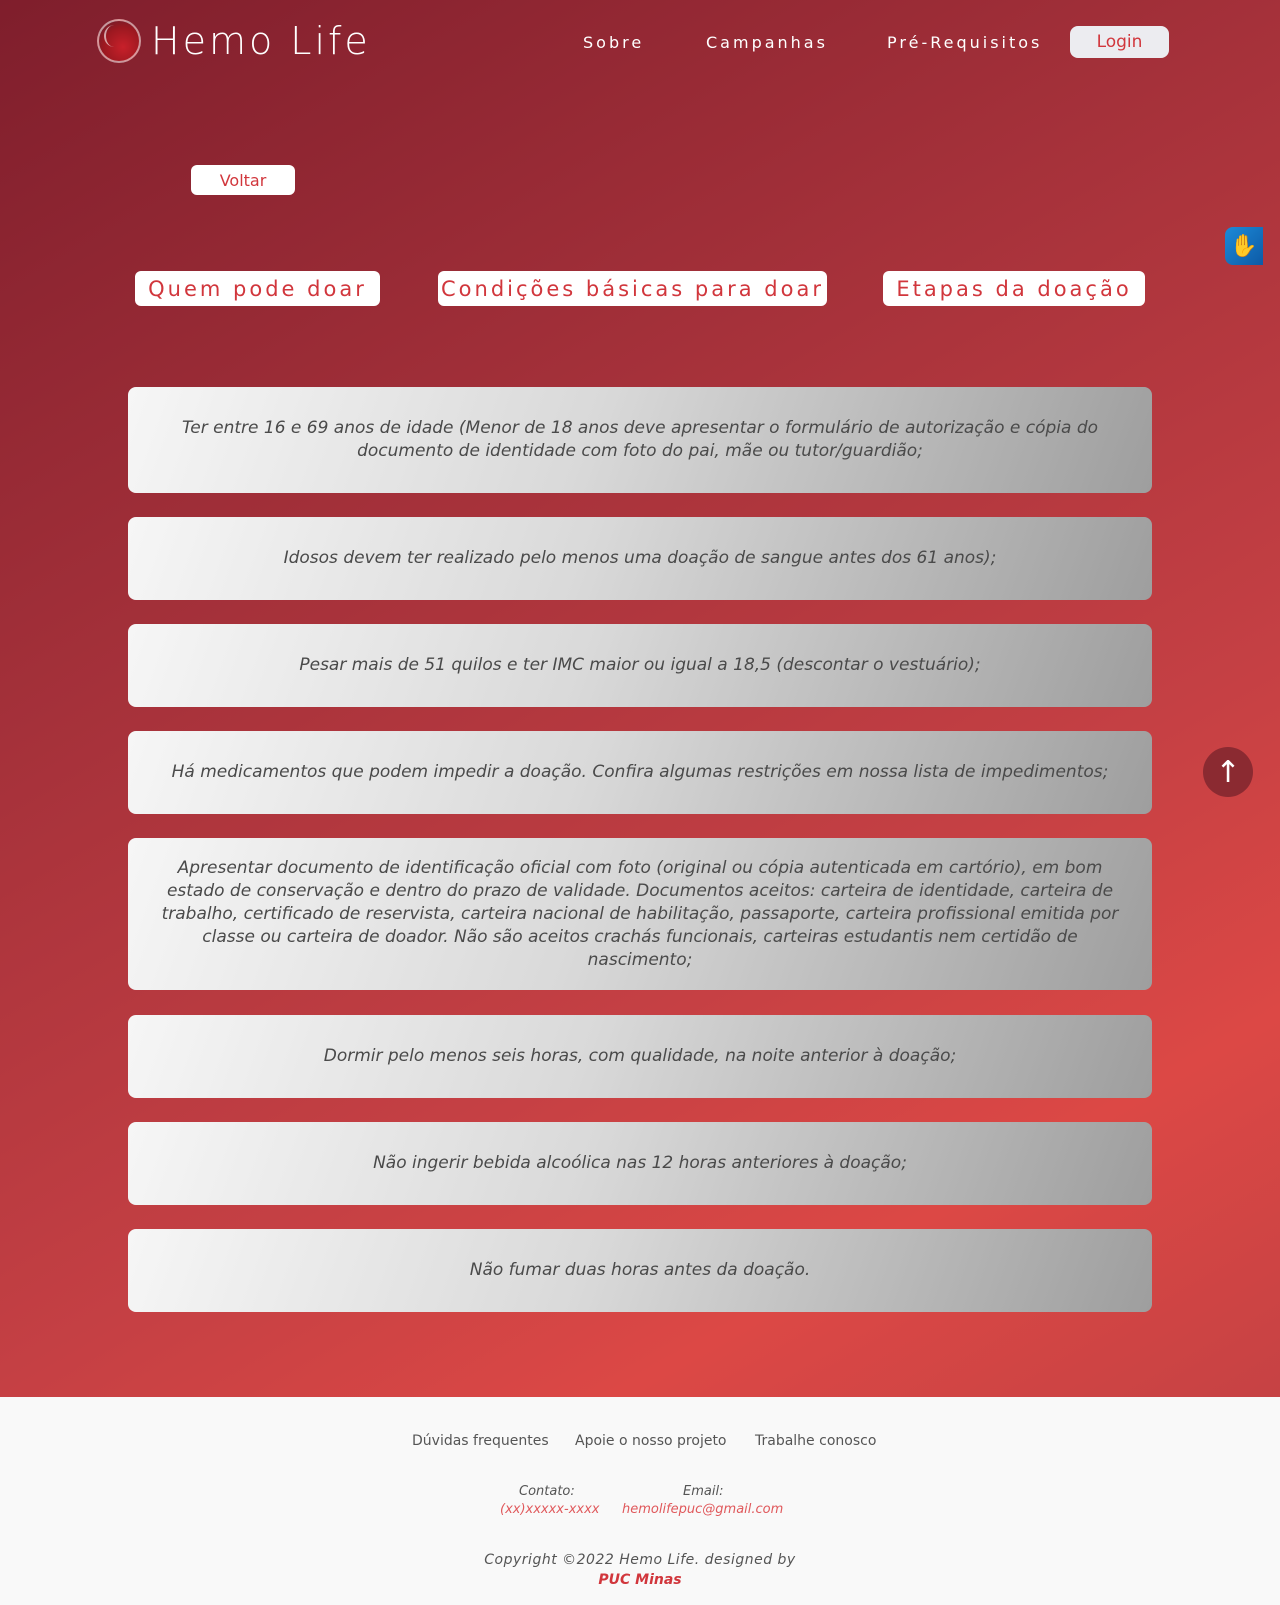  I want to click on back-button: Voltar, so click(243, 180).